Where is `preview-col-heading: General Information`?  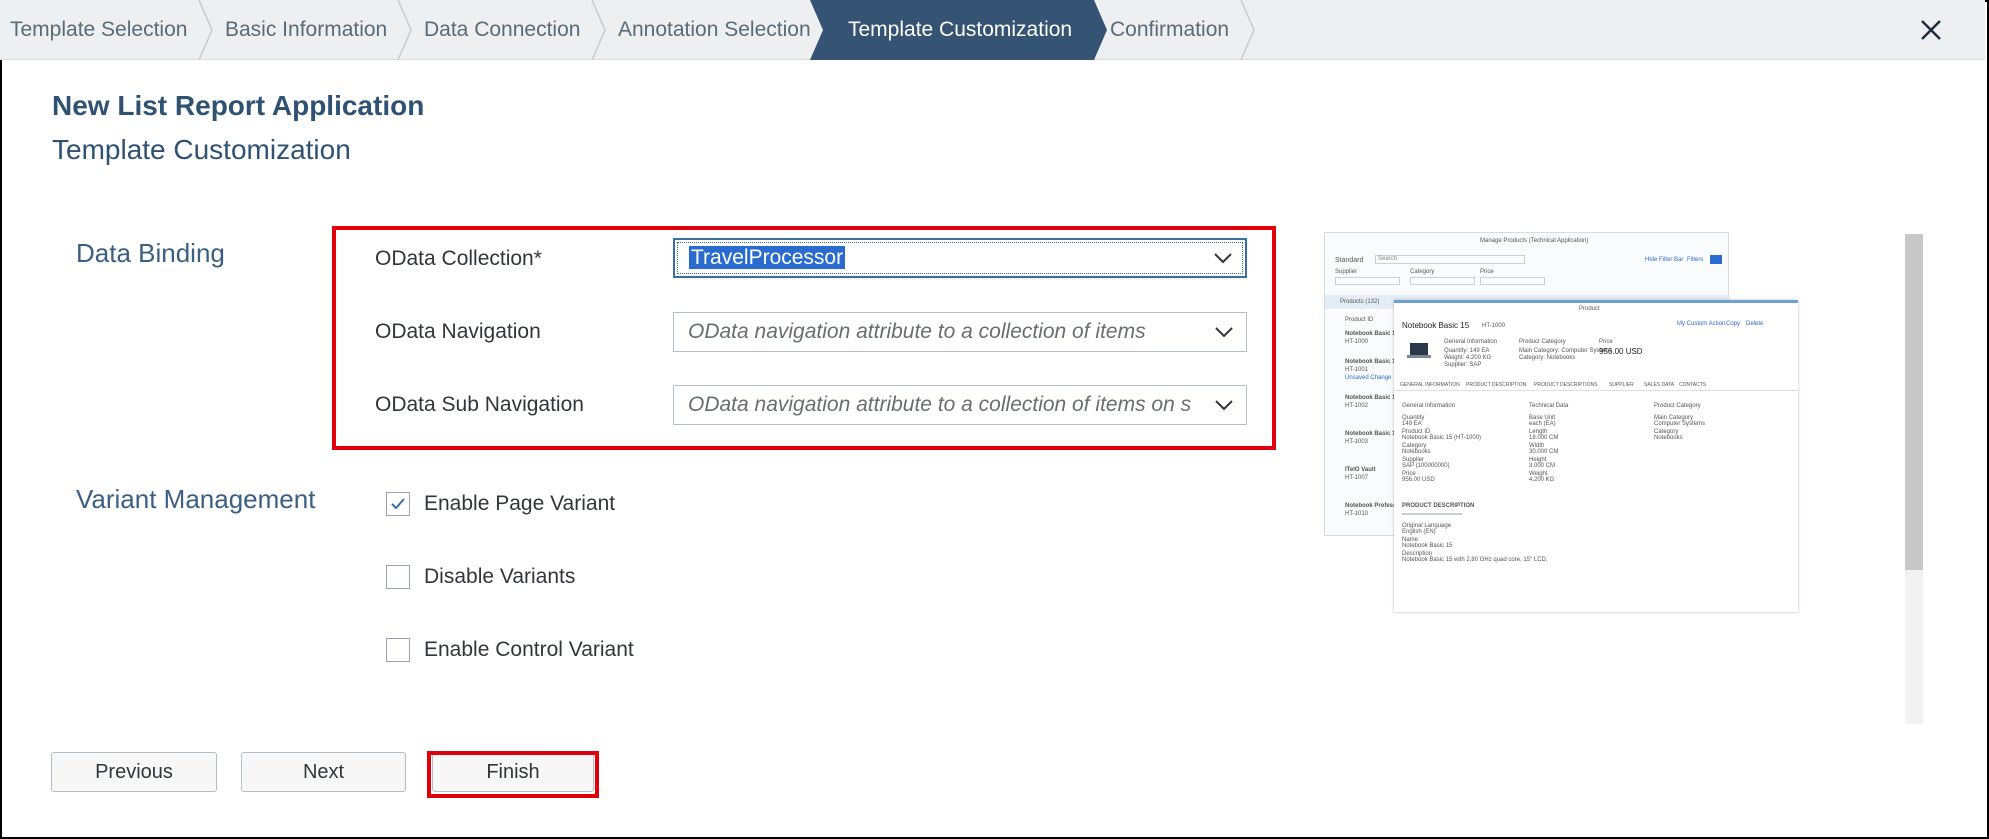
preview-col-heading: General Information is located at coordinates (1429, 406).